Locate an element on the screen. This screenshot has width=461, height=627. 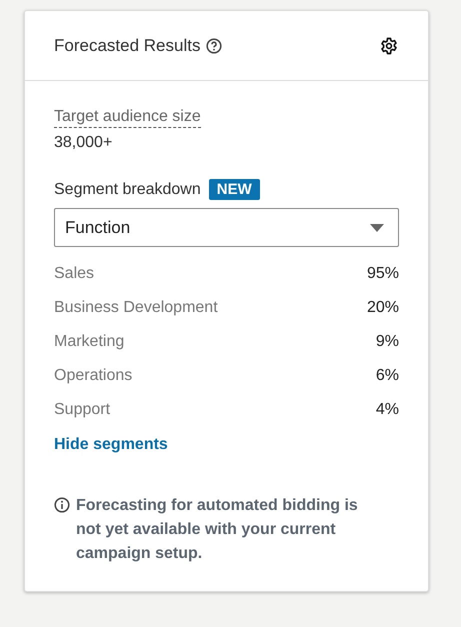
caret-icon is located at coordinates (377, 228).